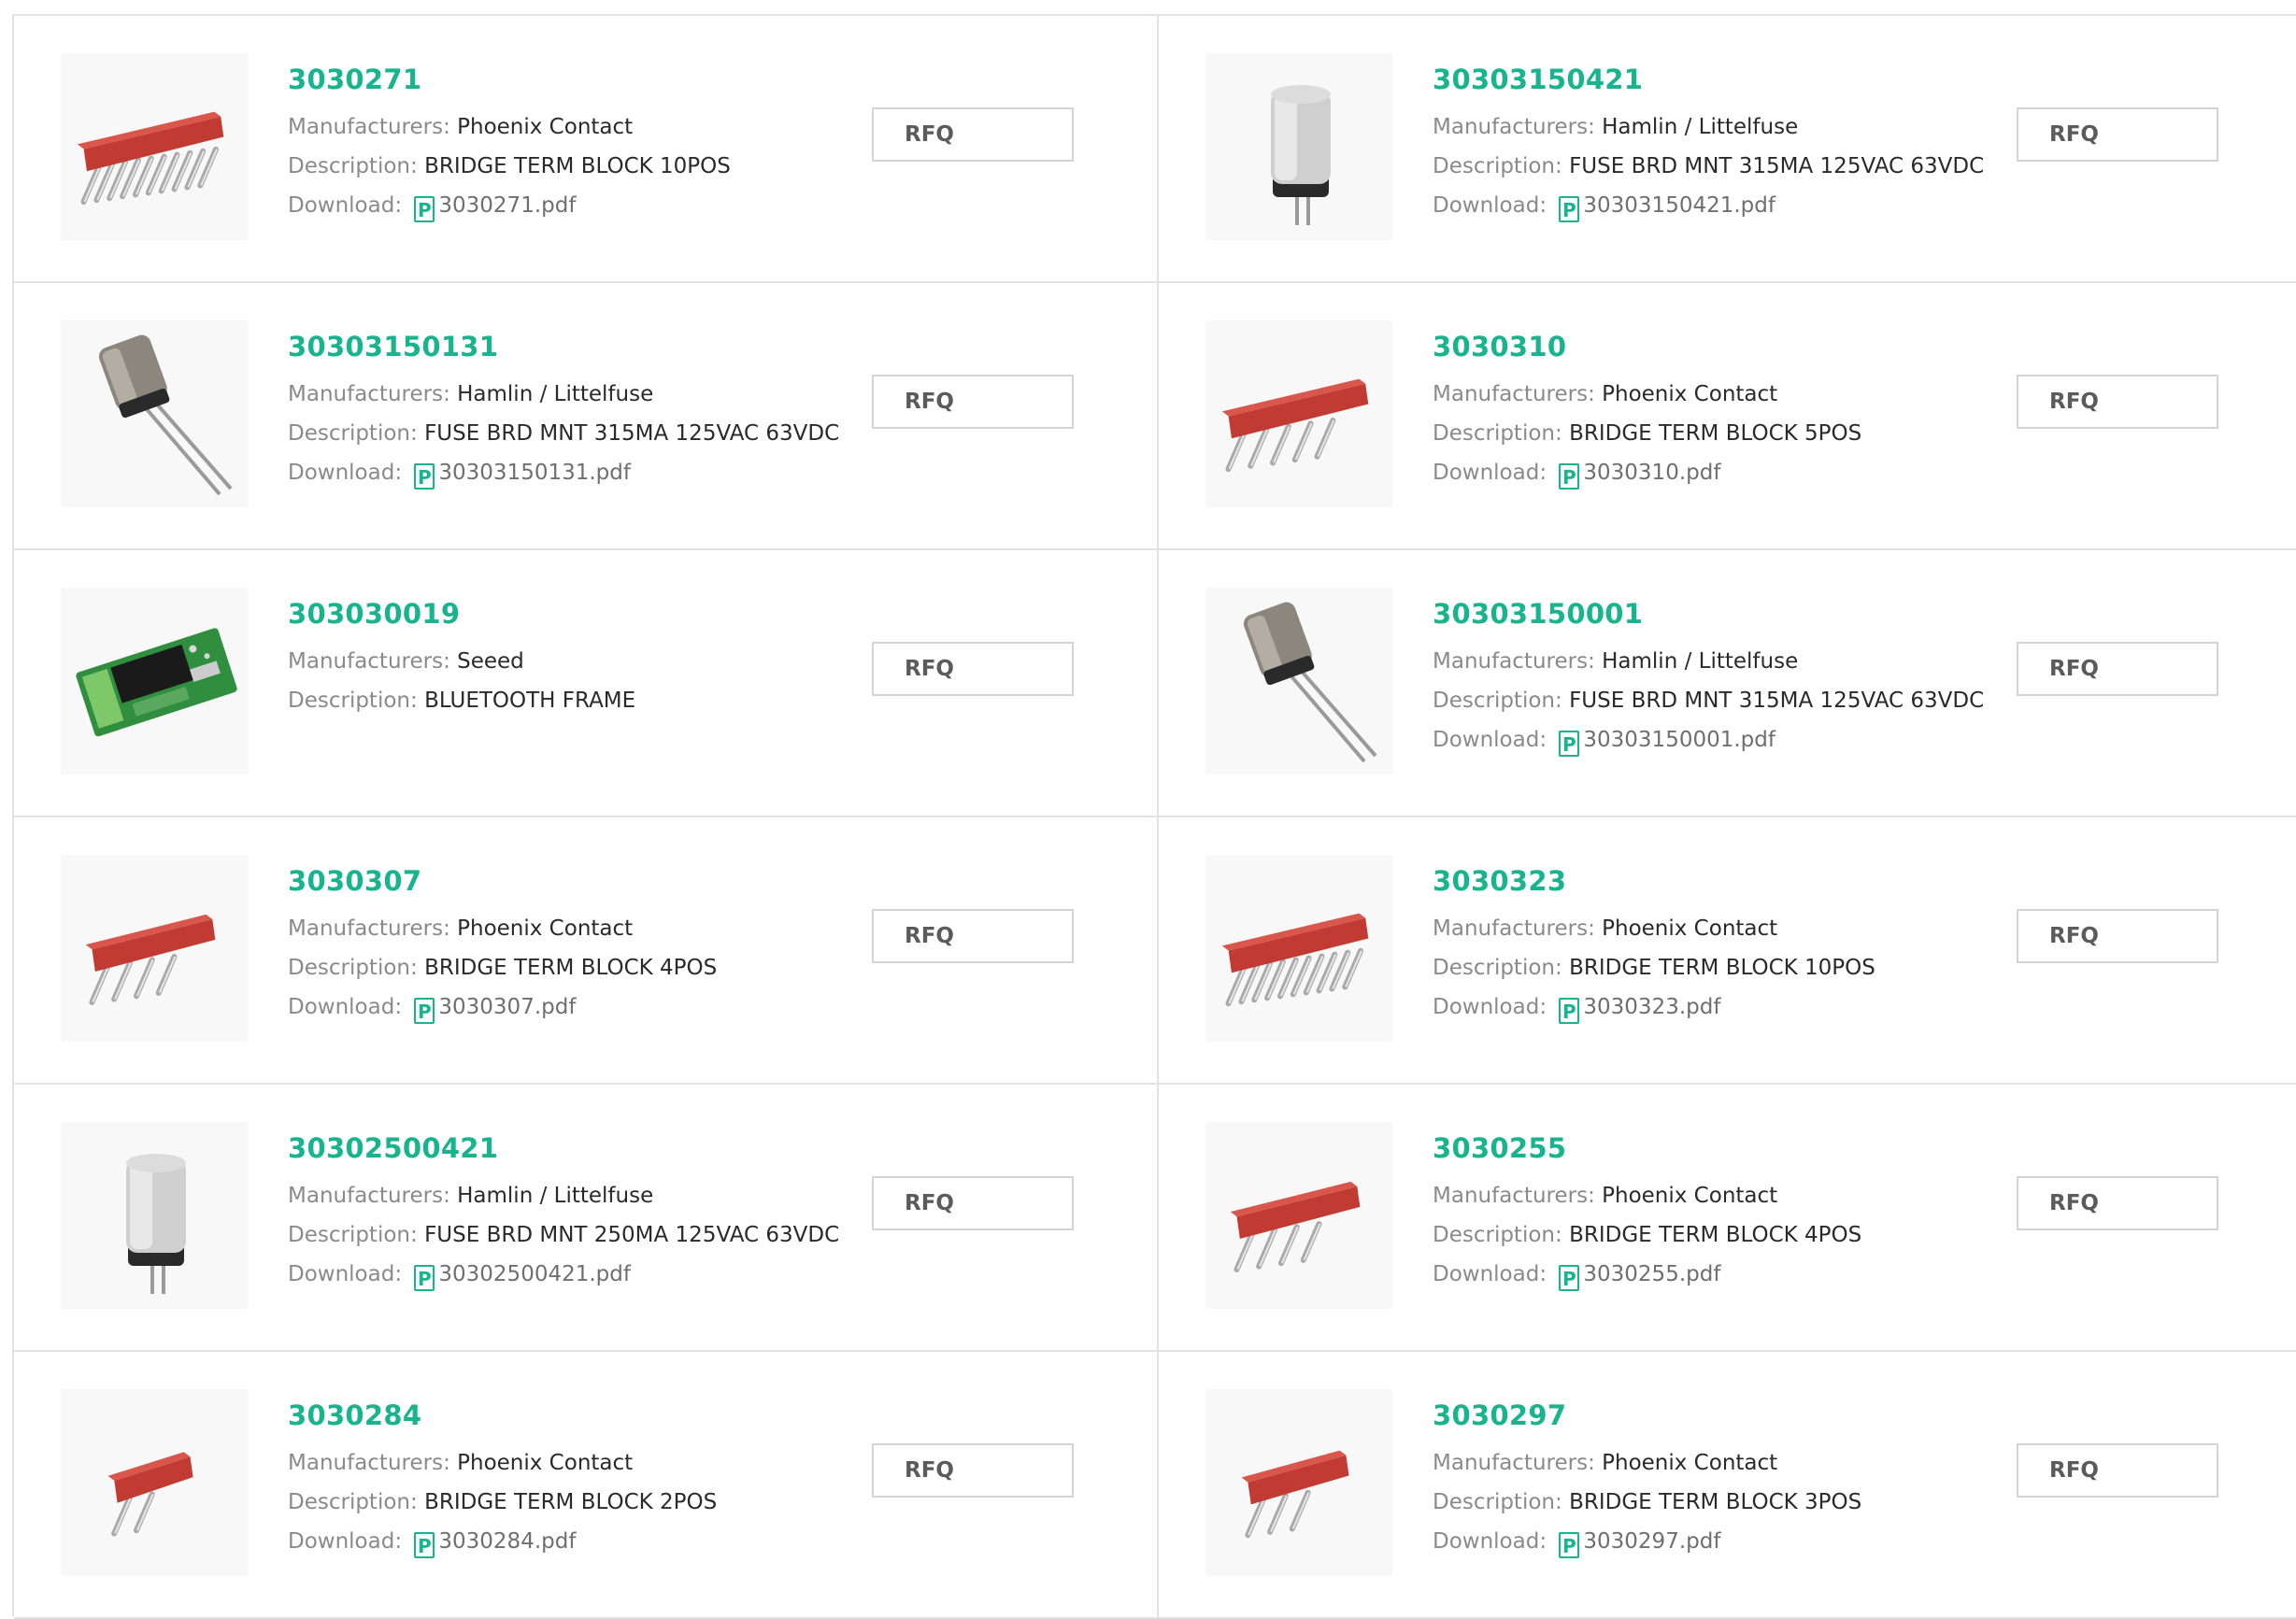  I want to click on download-row: Download: P 3030284.pdf, so click(502, 1541).